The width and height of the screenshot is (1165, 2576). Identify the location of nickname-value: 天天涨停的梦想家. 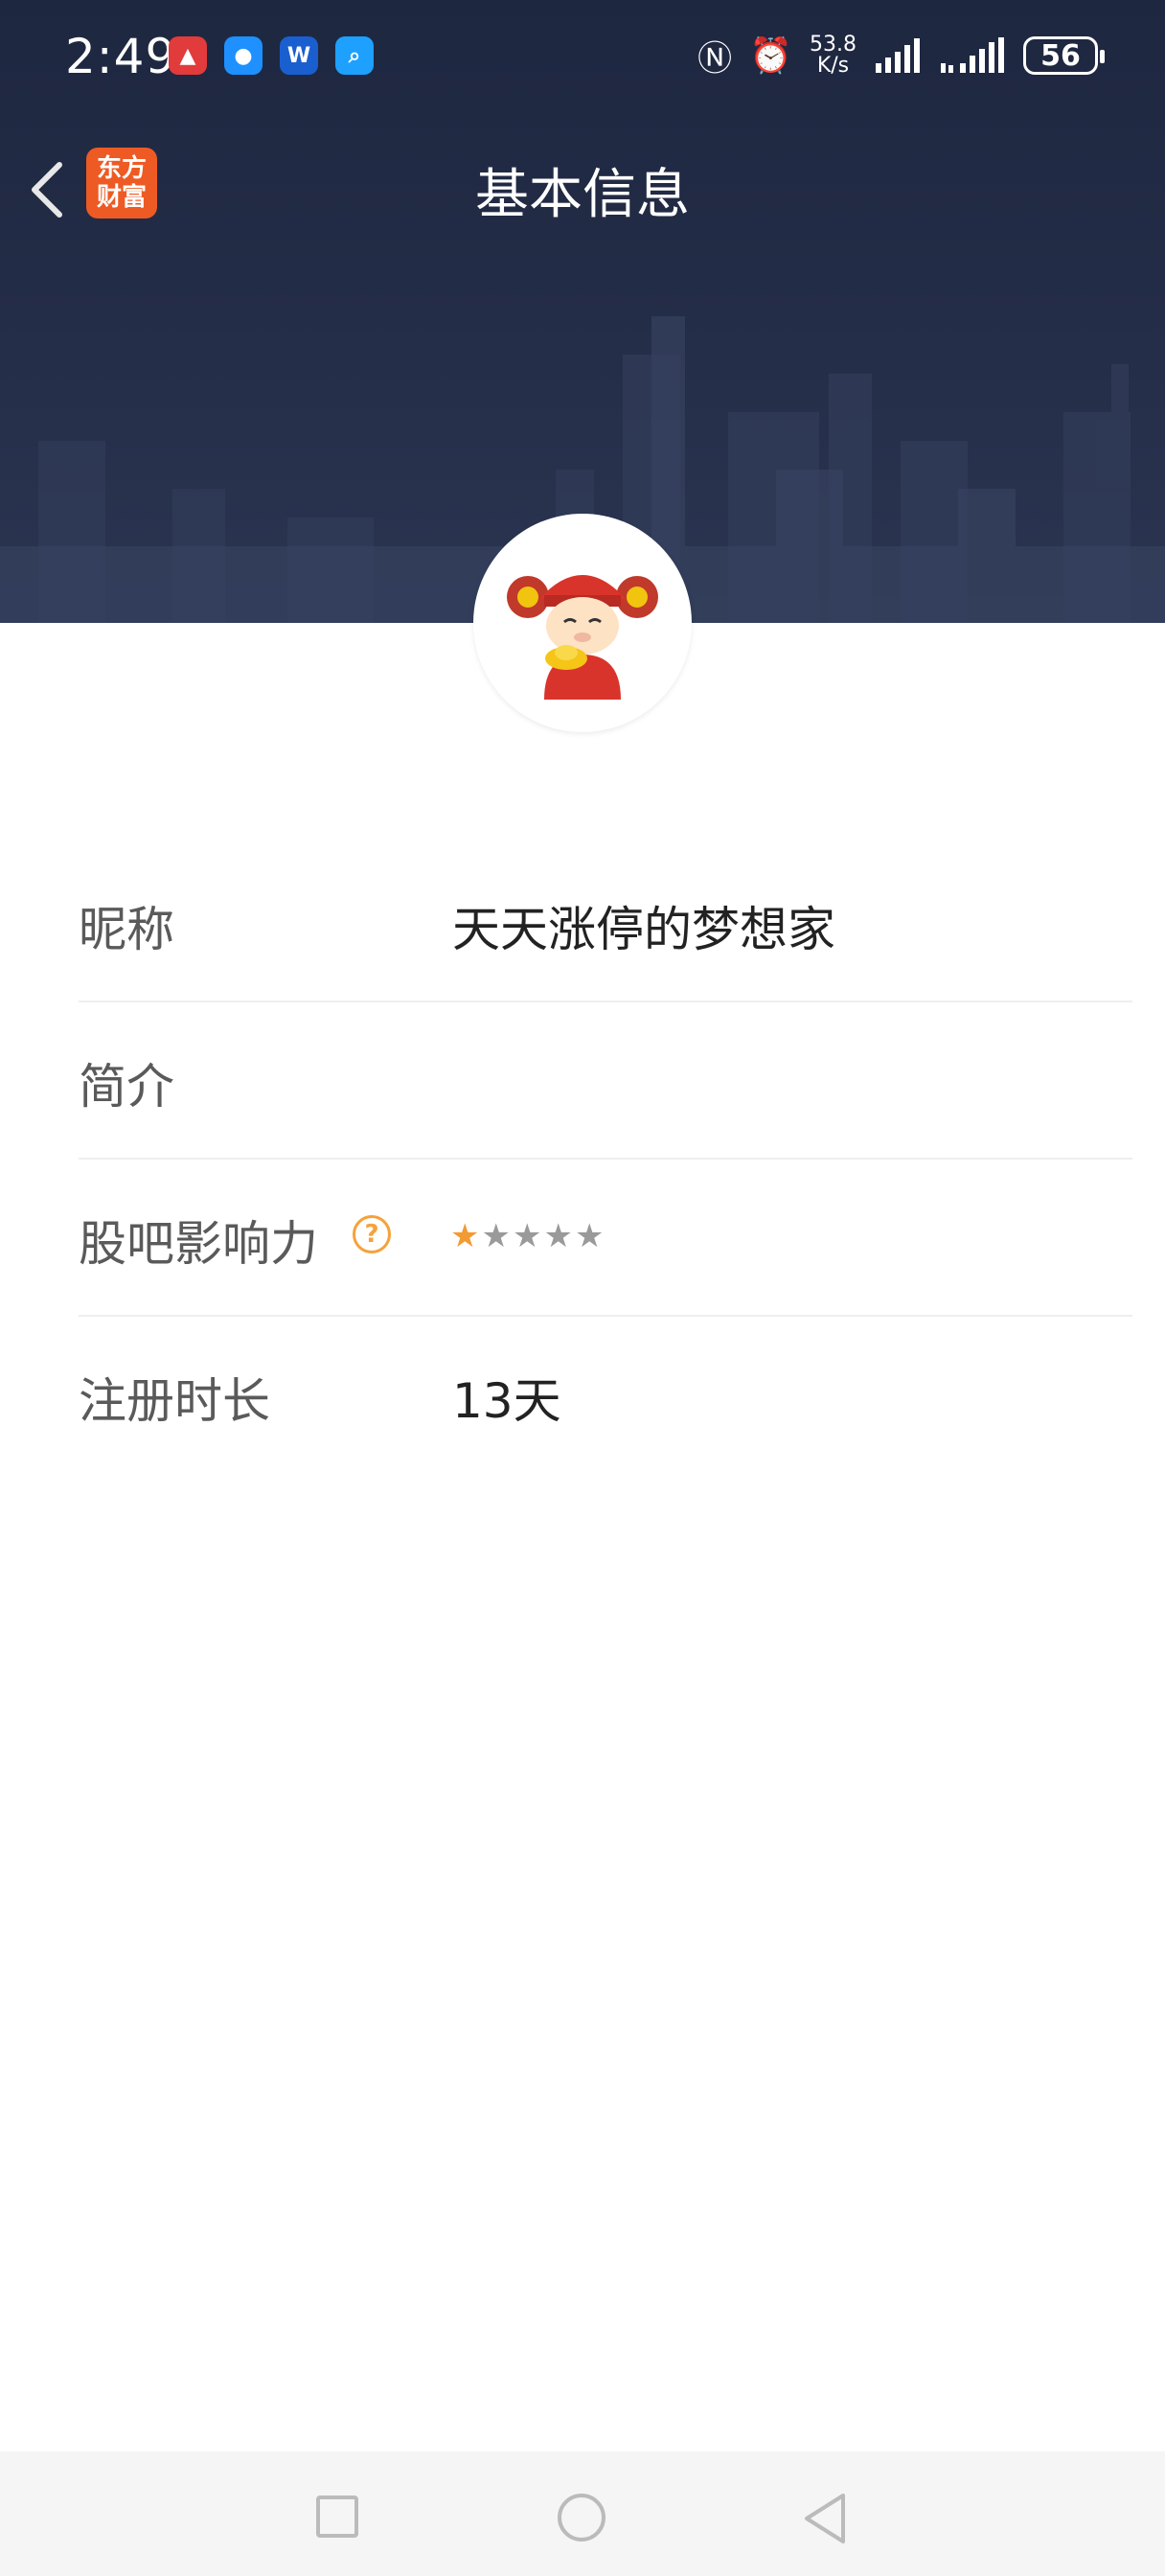
(643, 929).